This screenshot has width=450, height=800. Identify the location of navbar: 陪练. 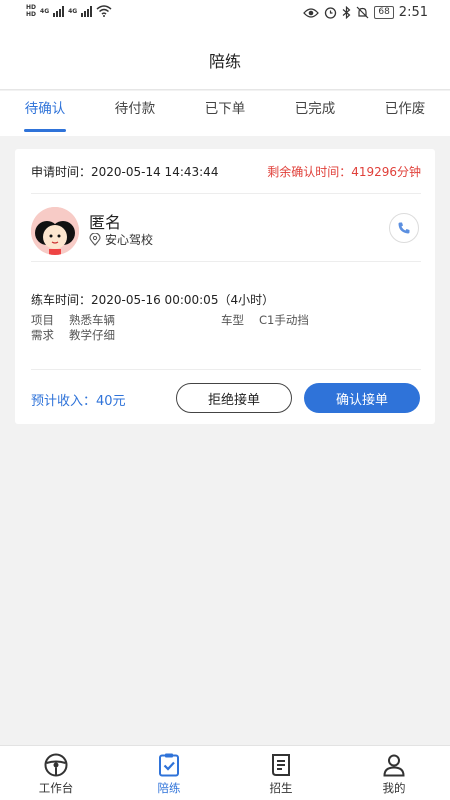
(225, 58).